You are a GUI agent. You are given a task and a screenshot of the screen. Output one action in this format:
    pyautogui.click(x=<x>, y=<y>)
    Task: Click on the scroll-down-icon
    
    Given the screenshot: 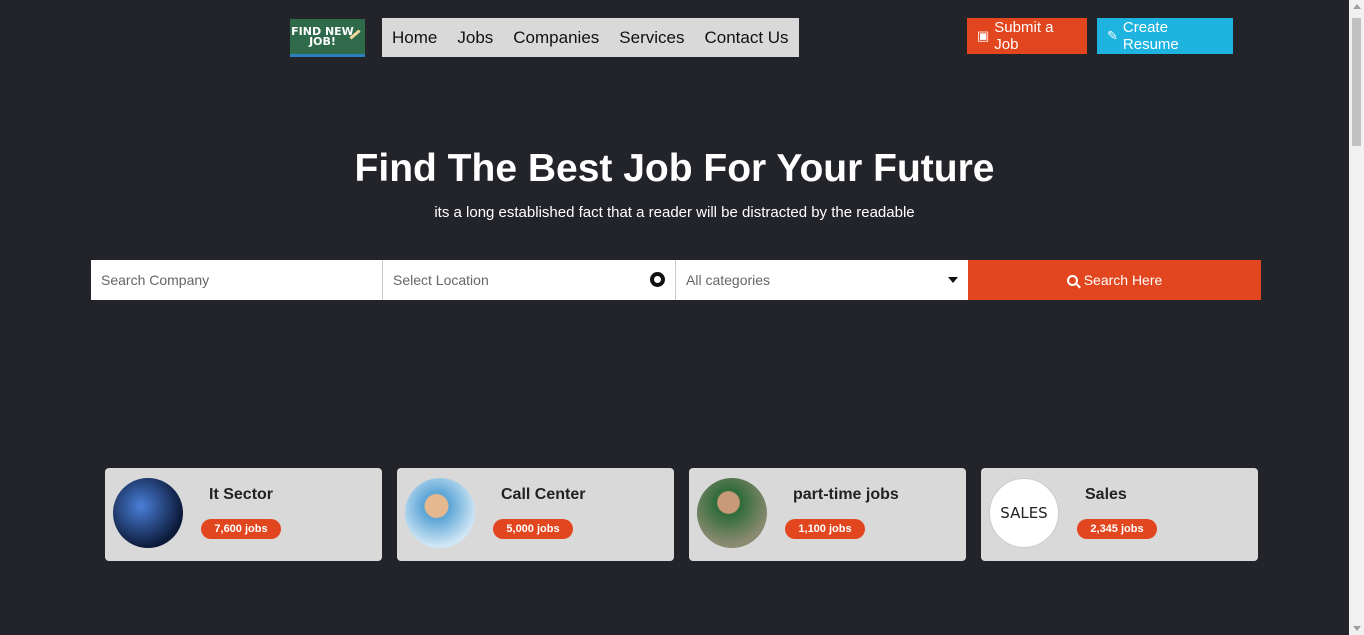 What is the action you would take?
    pyautogui.click(x=1357, y=628)
    